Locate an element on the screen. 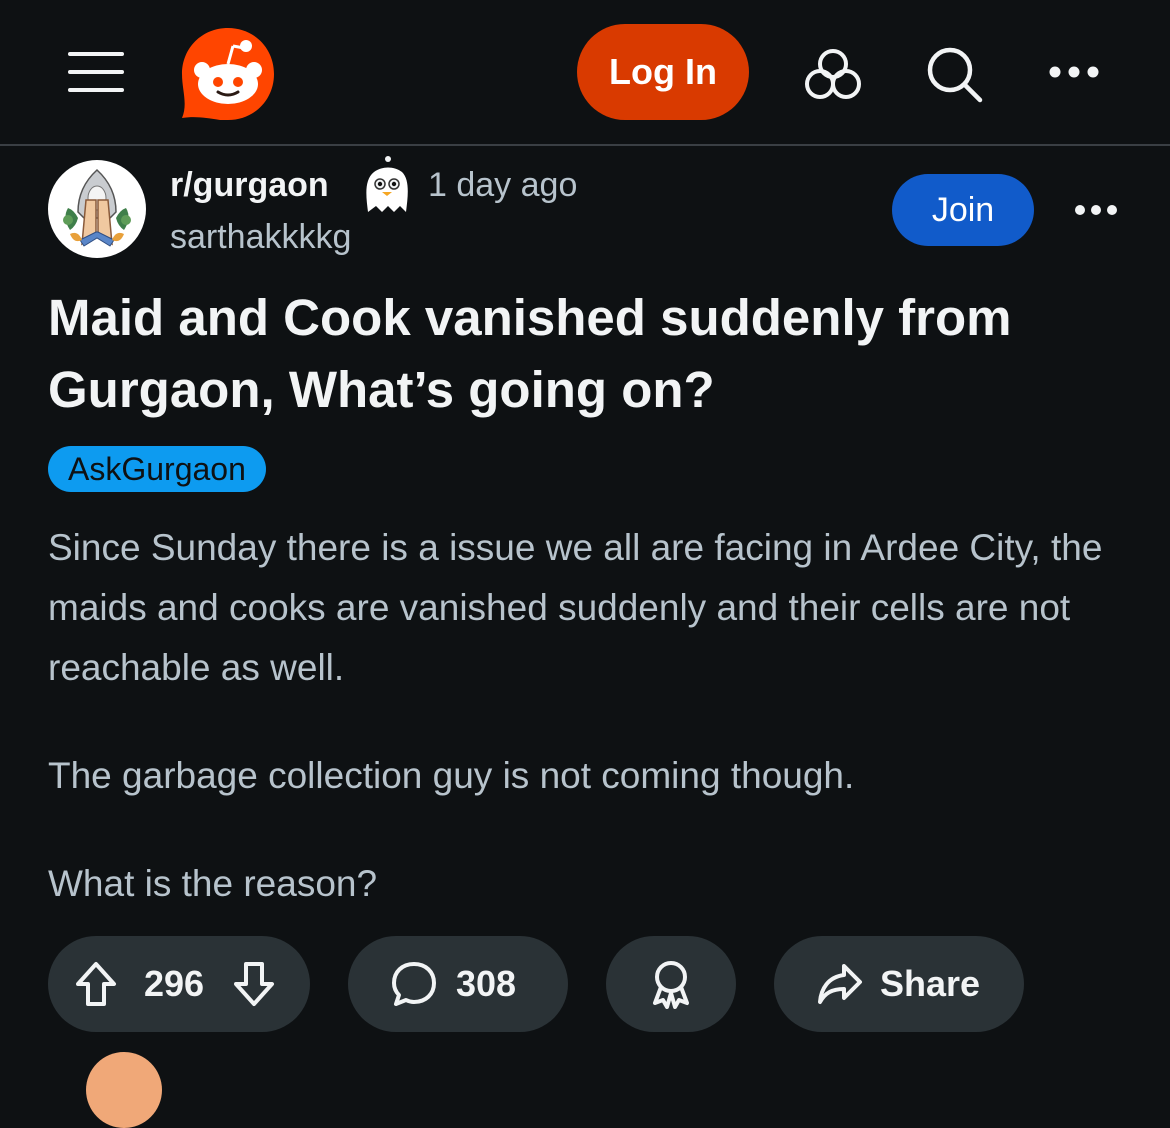  next-comment-avatar is located at coordinates (124, 1090).